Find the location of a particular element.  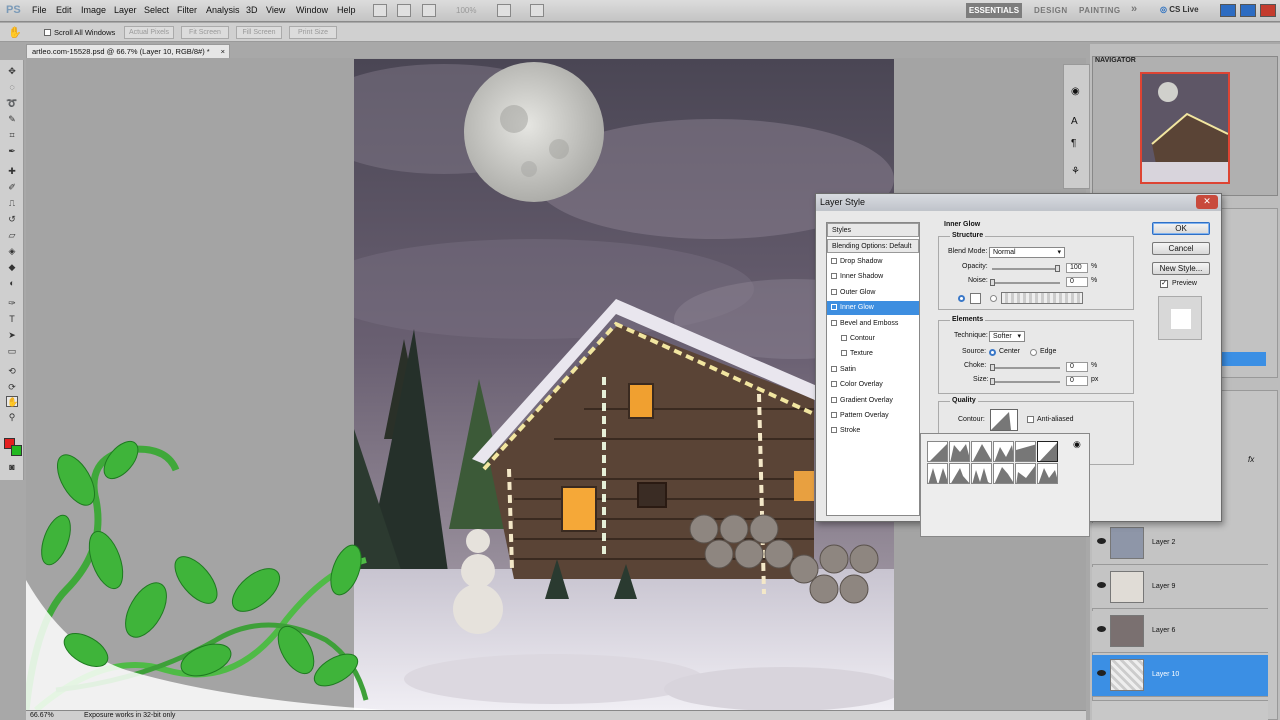

edge-radio is located at coordinates (1033, 352).